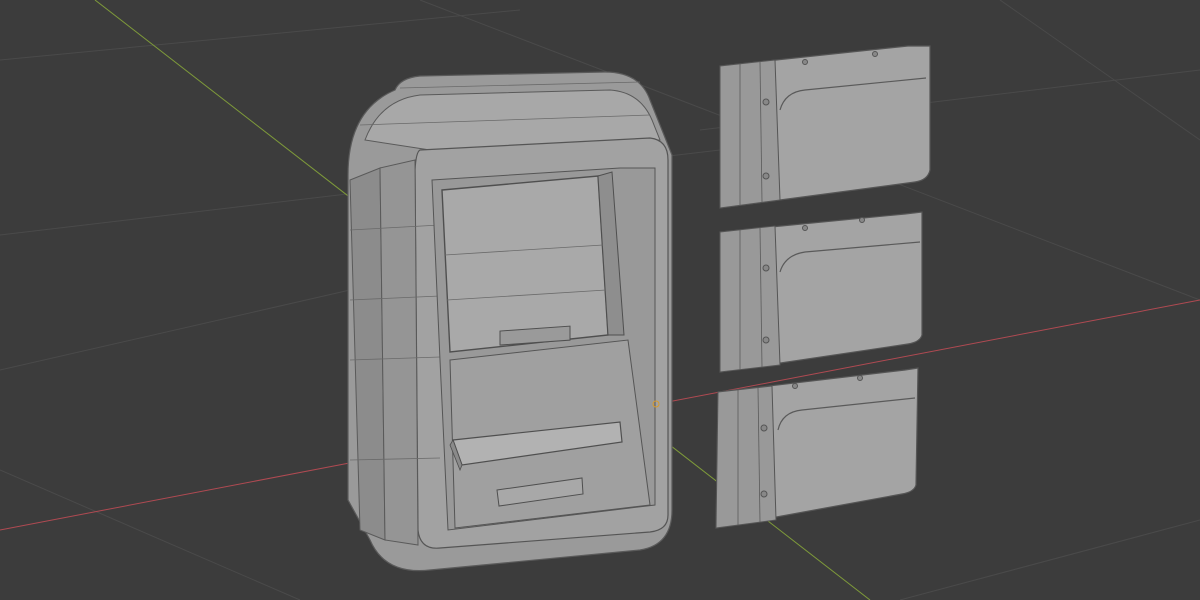  Describe the element at coordinates (525, 264) in the screenshot. I see `atm-screen` at that location.